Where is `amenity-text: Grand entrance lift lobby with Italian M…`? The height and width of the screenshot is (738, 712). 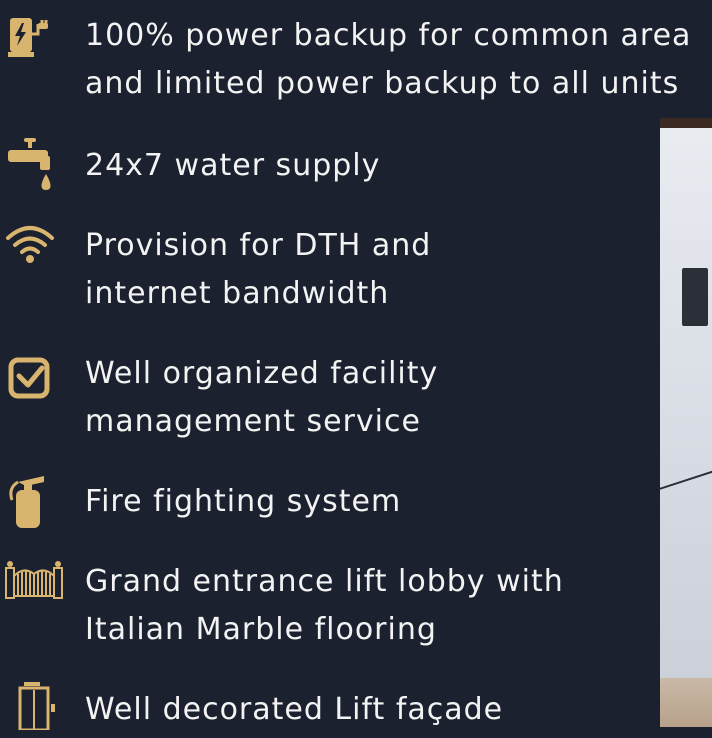
amenity-text: Grand entrance lift lobby with Italian M… is located at coordinates (397, 606).